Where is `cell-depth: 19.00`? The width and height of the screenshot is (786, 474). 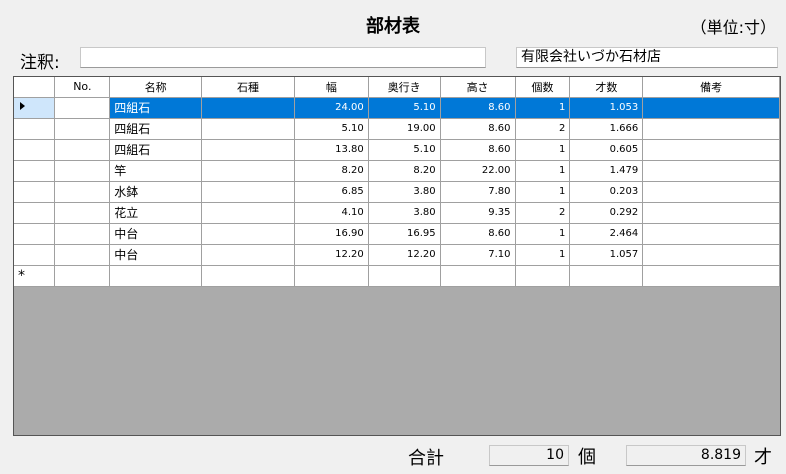
cell-depth: 19.00 is located at coordinates (404, 129).